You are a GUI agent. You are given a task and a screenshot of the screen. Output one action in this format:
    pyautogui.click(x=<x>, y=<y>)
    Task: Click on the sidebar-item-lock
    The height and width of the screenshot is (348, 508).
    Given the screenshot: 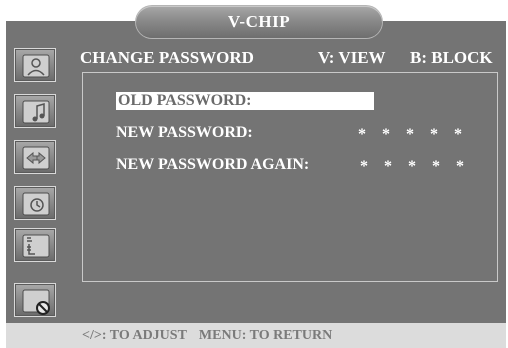 What is the action you would take?
    pyautogui.click(x=35, y=300)
    